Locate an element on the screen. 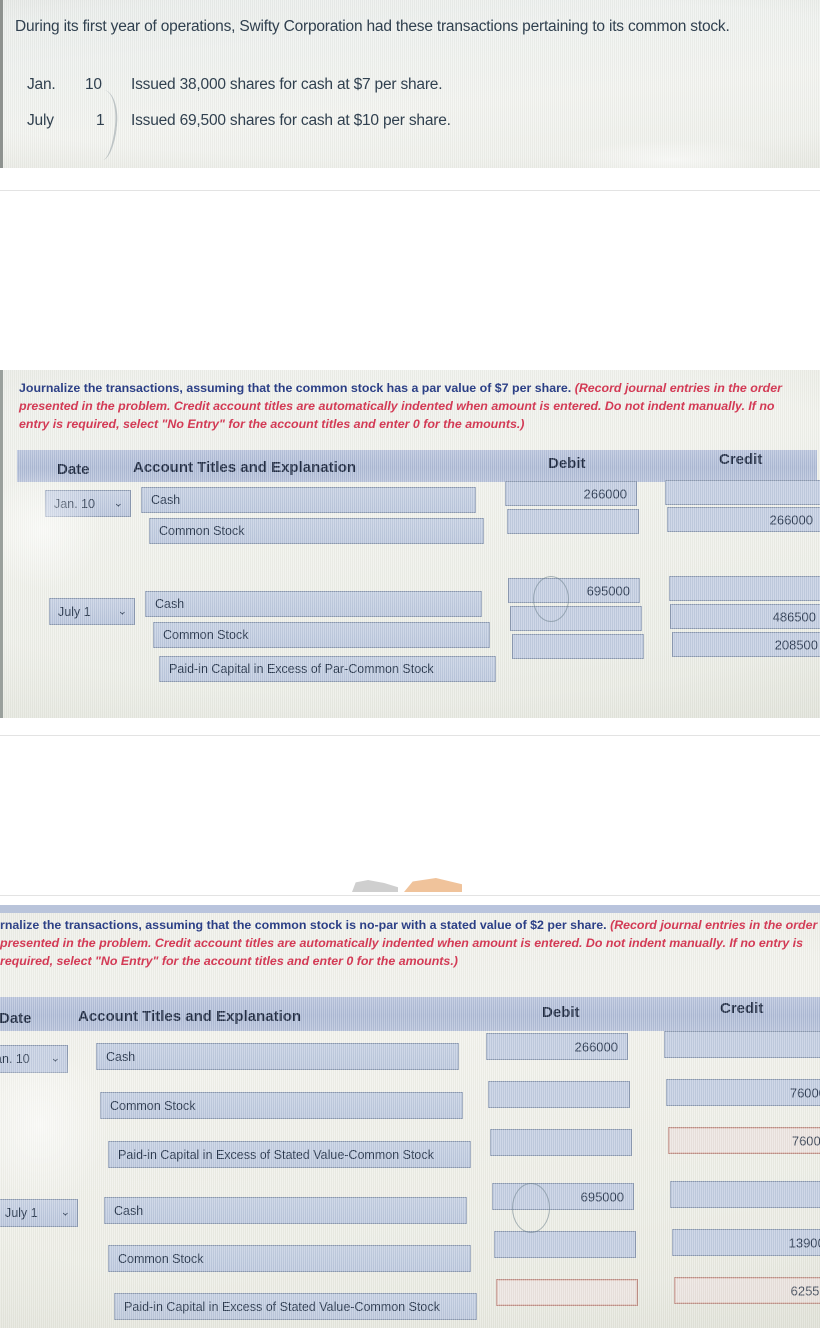 This screenshot has width=820, height=1328. part-b-row-0-credit-input is located at coordinates (742, 1044).